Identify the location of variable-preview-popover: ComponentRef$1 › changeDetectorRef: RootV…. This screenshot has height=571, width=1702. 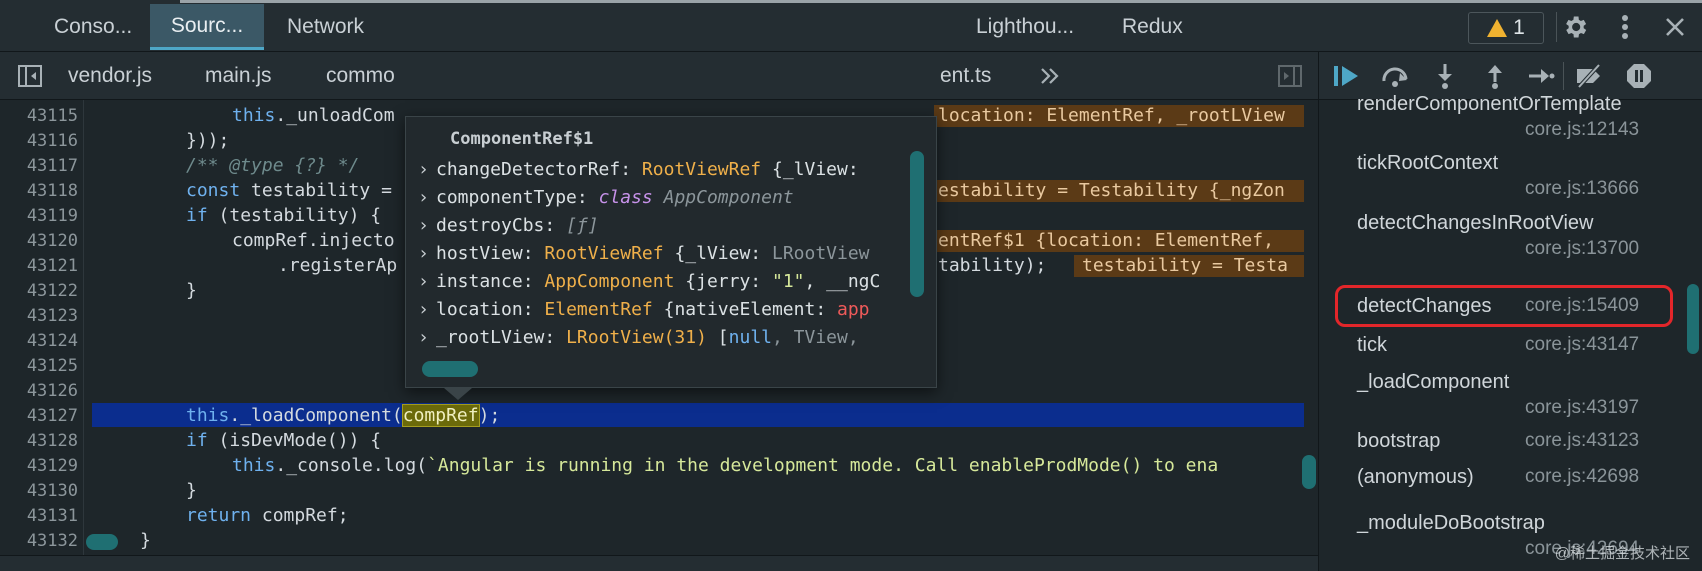
(671, 252).